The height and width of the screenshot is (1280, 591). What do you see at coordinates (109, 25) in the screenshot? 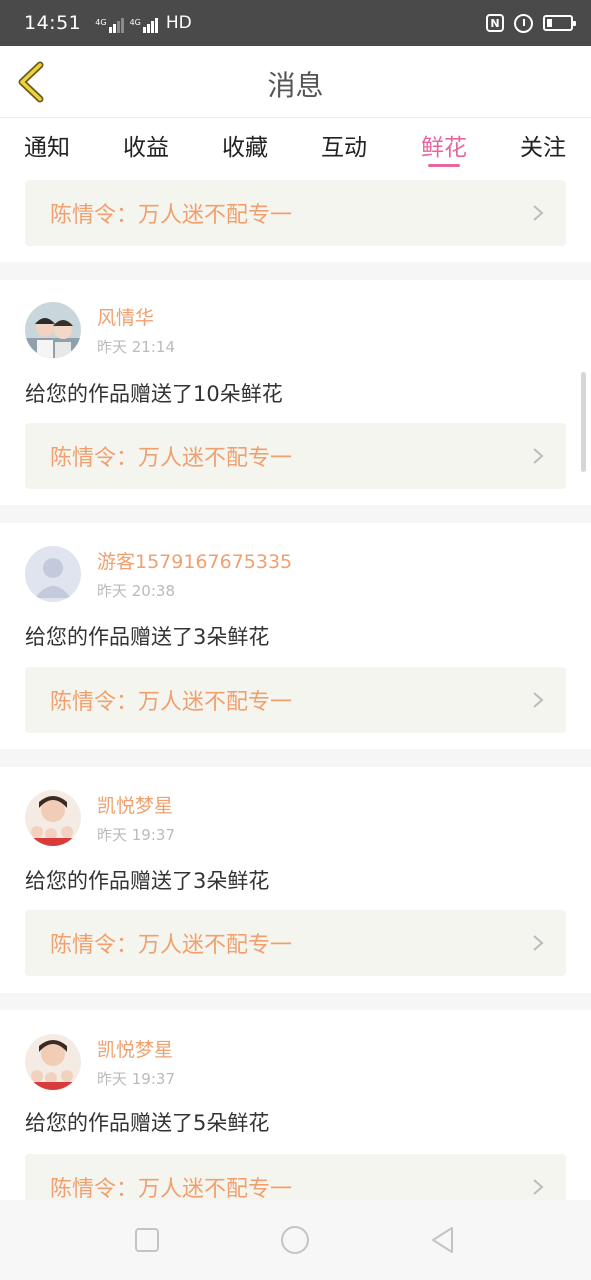
I see `signal-1-icon: 4G` at bounding box center [109, 25].